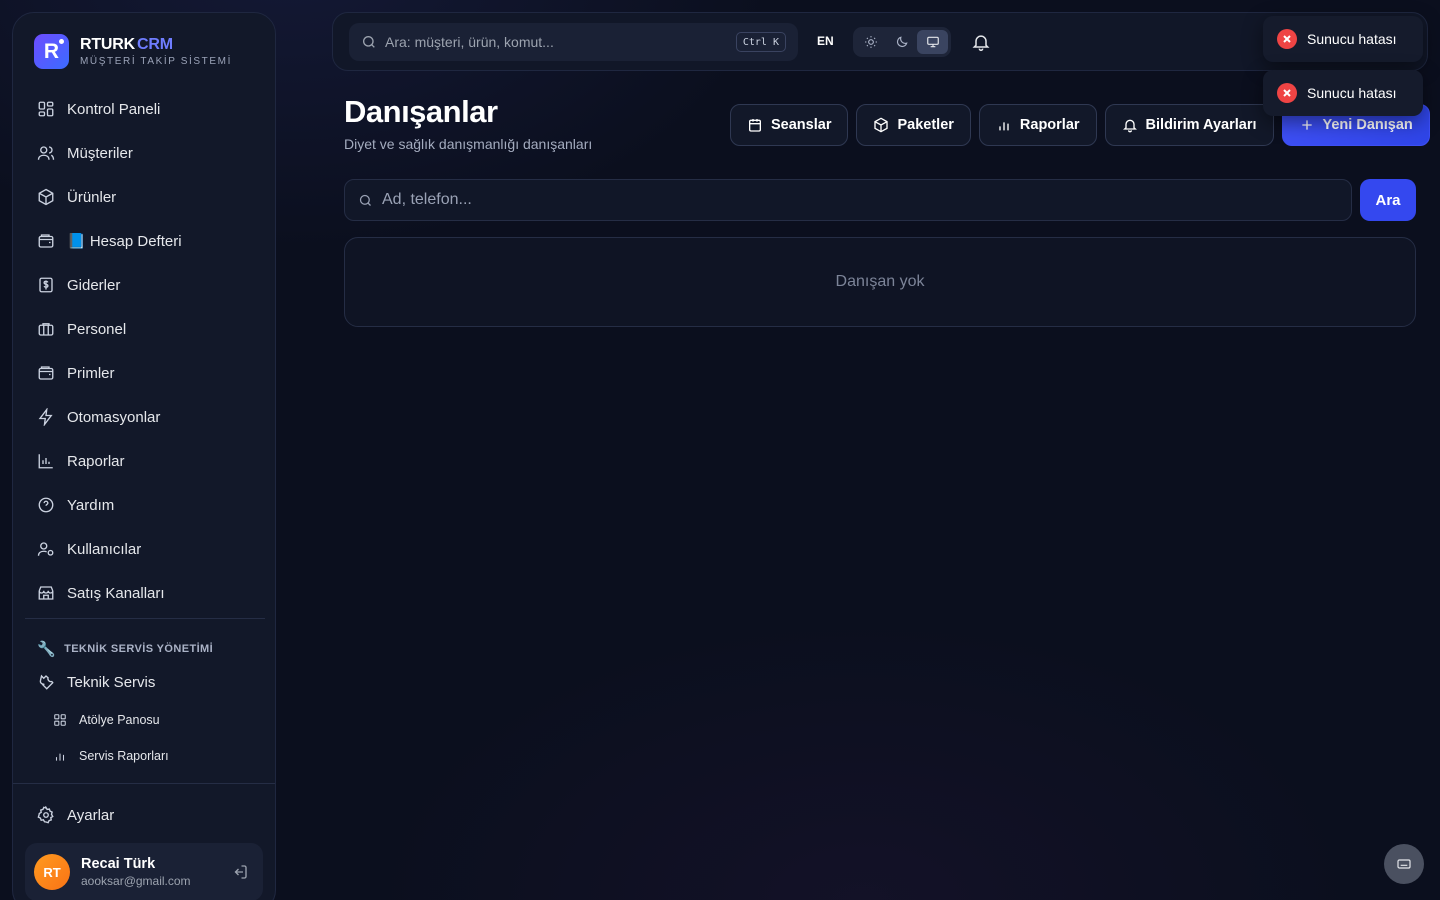 The height and width of the screenshot is (900, 1440). I want to click on sidebar-item-users: Kullanıcılar, so click(145, 549).